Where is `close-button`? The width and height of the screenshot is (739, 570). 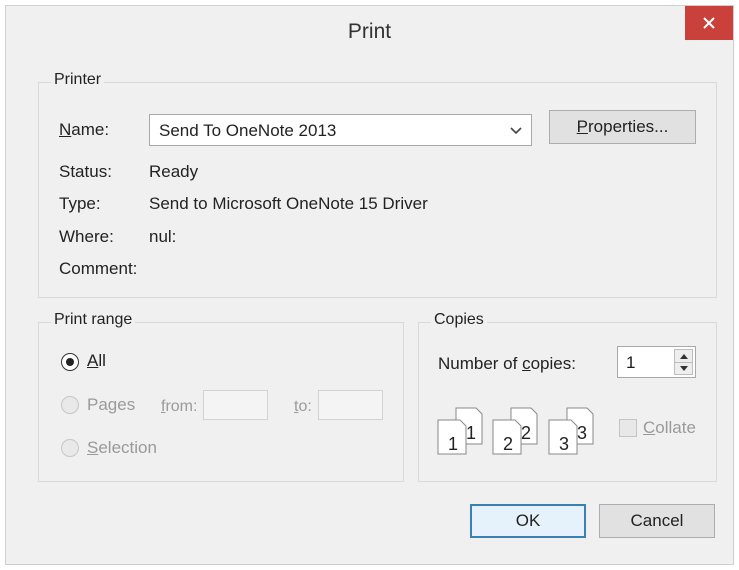
close-button is located at coordinates (709, 23).